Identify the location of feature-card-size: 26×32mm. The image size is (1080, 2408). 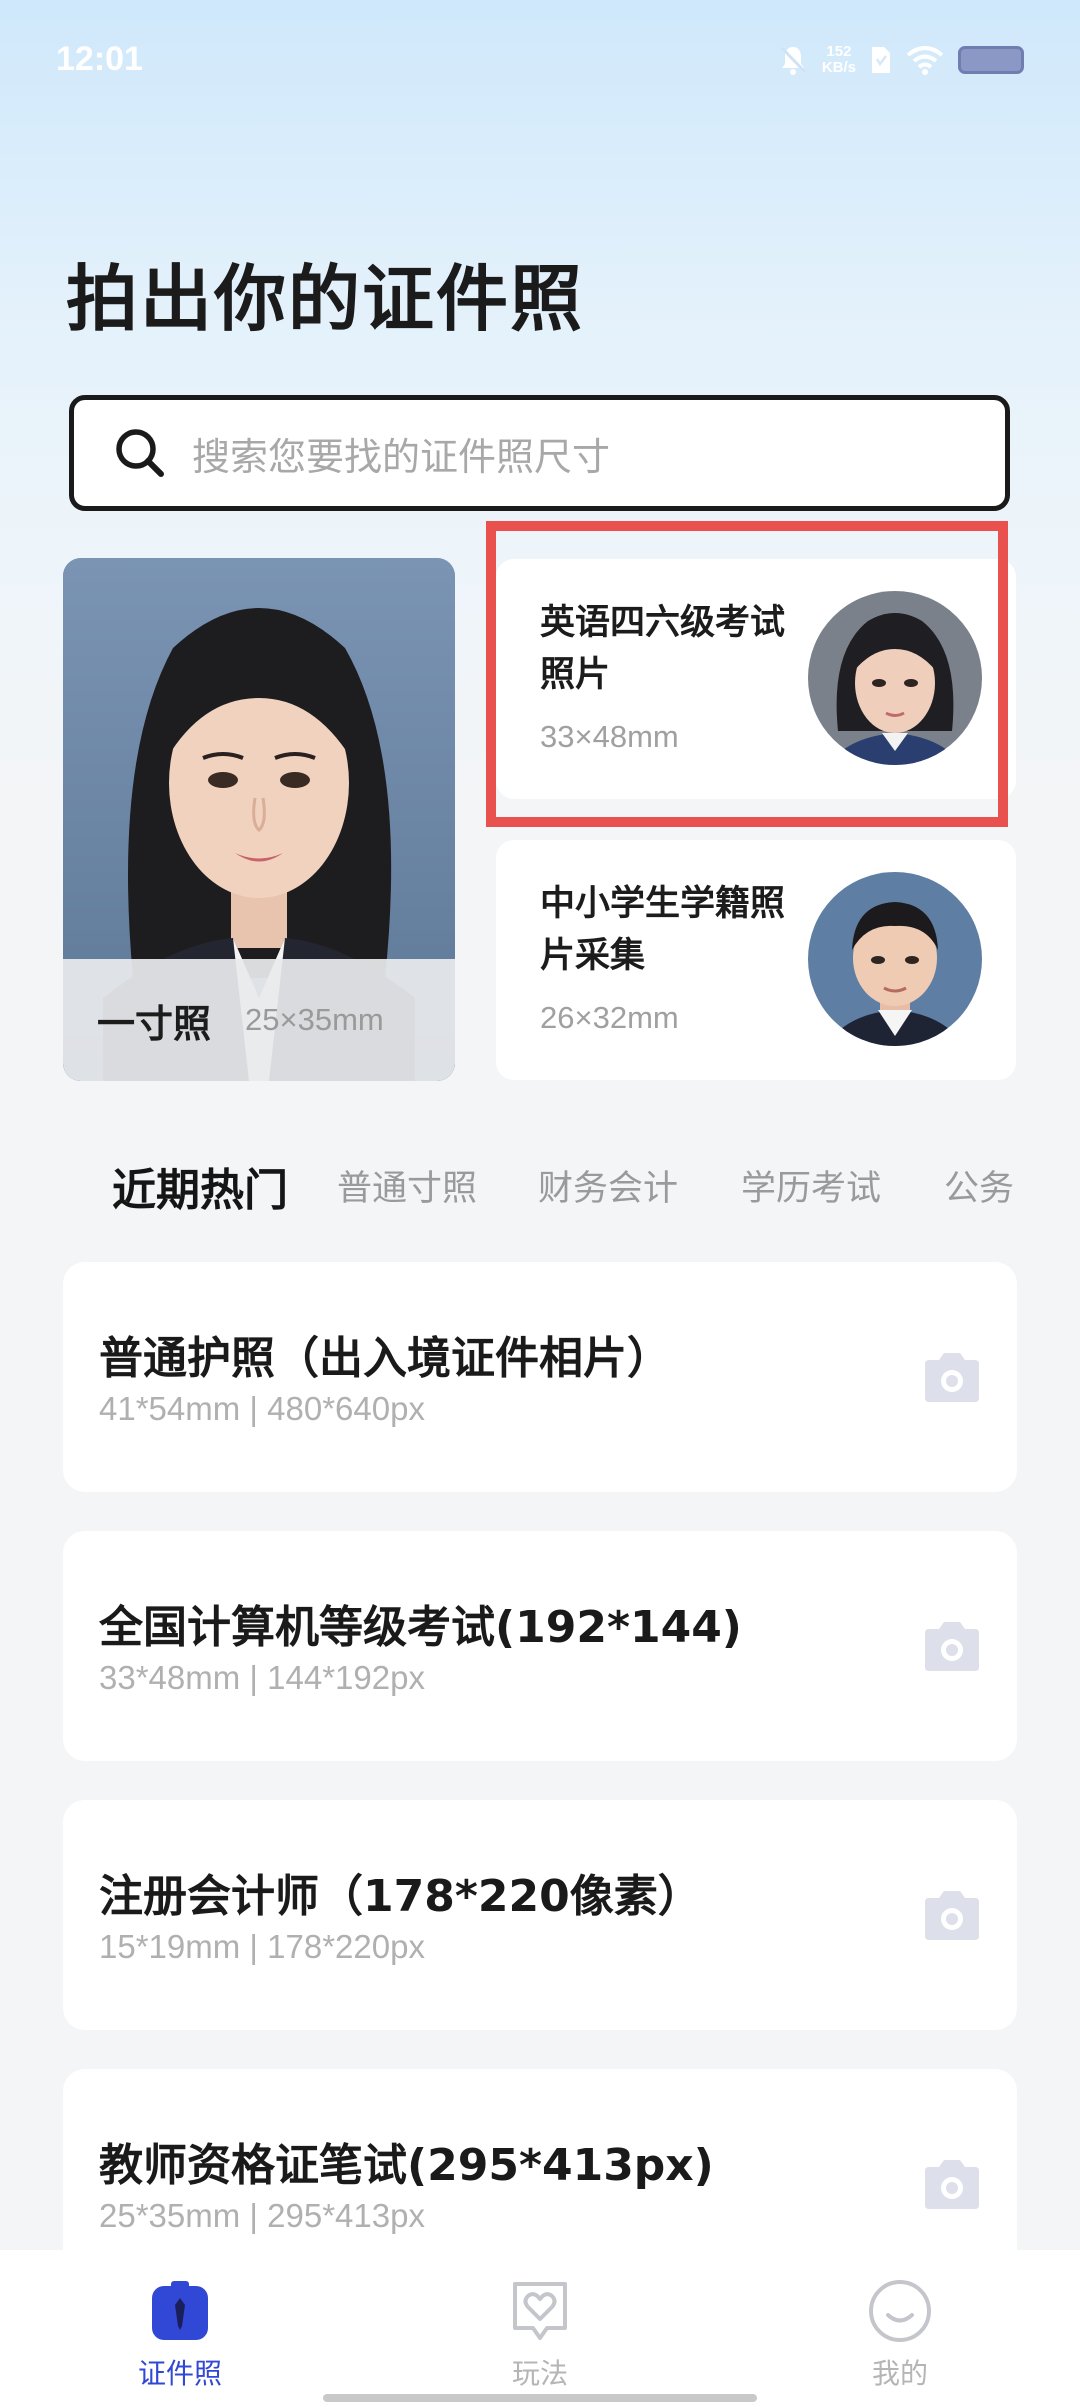
(609, 1017).